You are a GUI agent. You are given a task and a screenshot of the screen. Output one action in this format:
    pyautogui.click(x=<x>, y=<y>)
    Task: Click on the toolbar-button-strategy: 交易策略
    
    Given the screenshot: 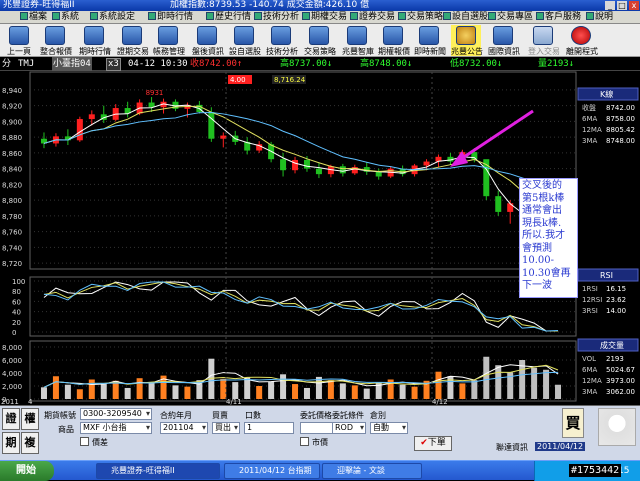 What is the action you would take?
    pyautogui.click(x=320, y=40)
    